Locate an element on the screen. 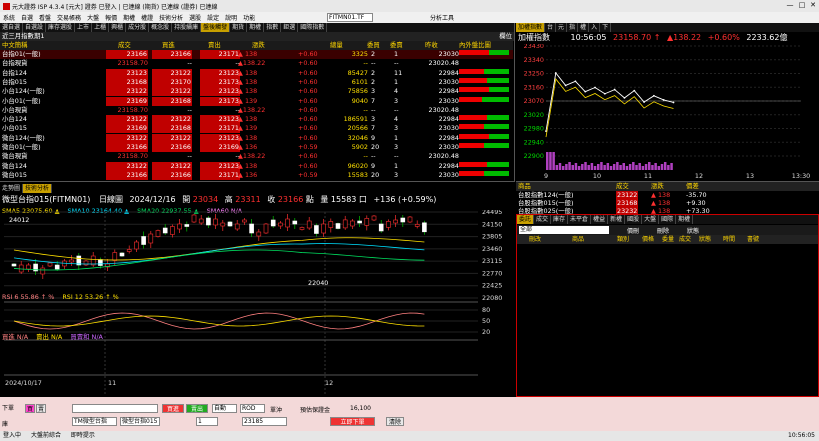 Image resolution: width=819 pixels, height=441 pixels. spread-row: 台股指數025(一般) 23232 ▲ 138 +73.30 is located at coordinates (667, 210).